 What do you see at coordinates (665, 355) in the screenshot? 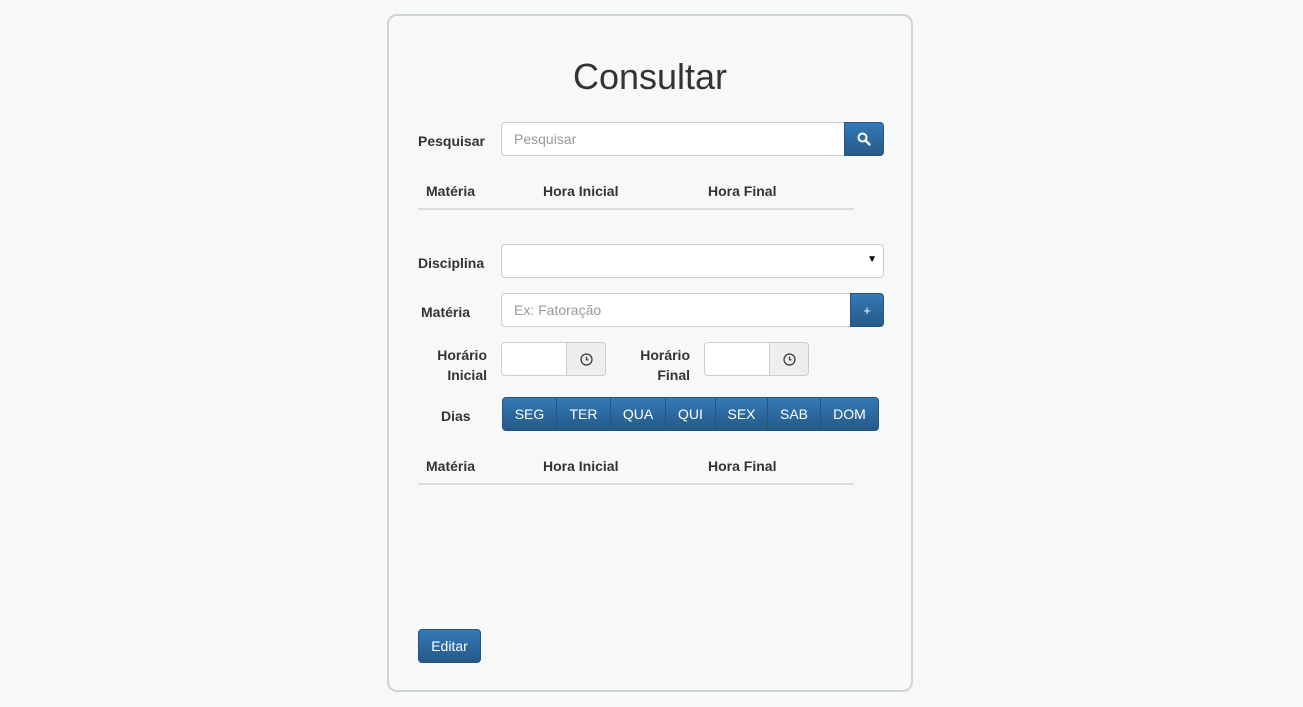
I see `horario-final-label-line1: Horário` at bounding box center [665, 355].